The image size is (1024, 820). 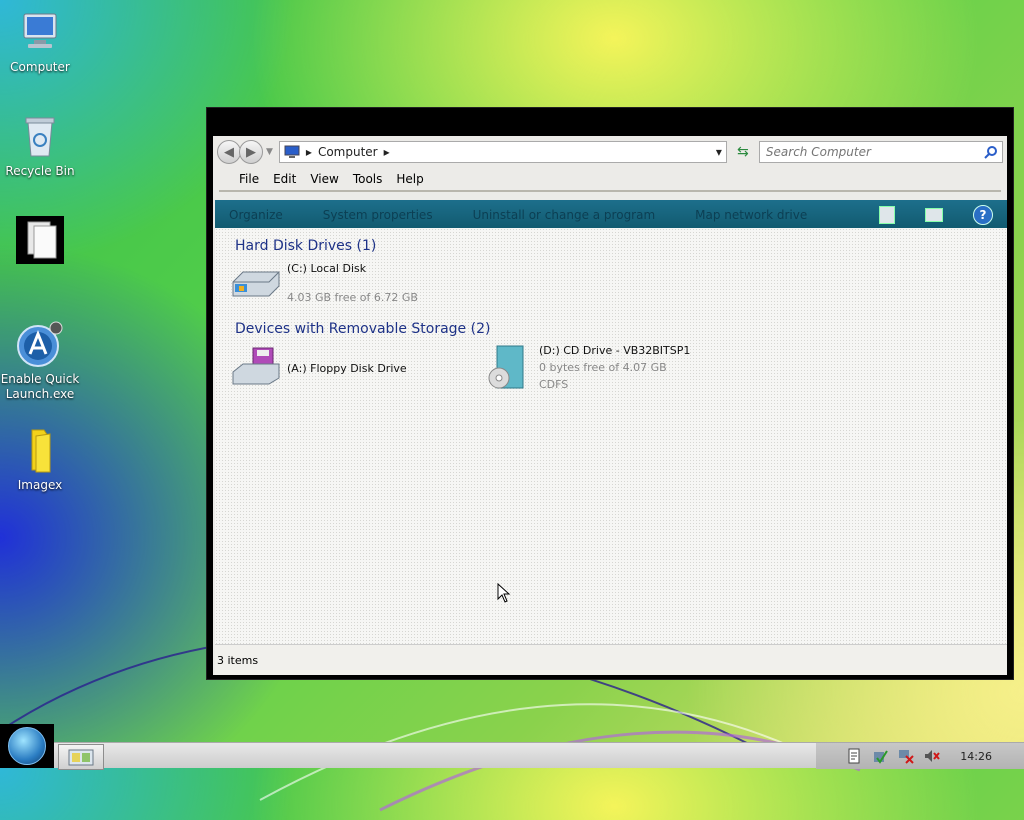 I want to click on drive-free-space: 0 bytes free of 4.07 GB, so click(x=603, y=367).